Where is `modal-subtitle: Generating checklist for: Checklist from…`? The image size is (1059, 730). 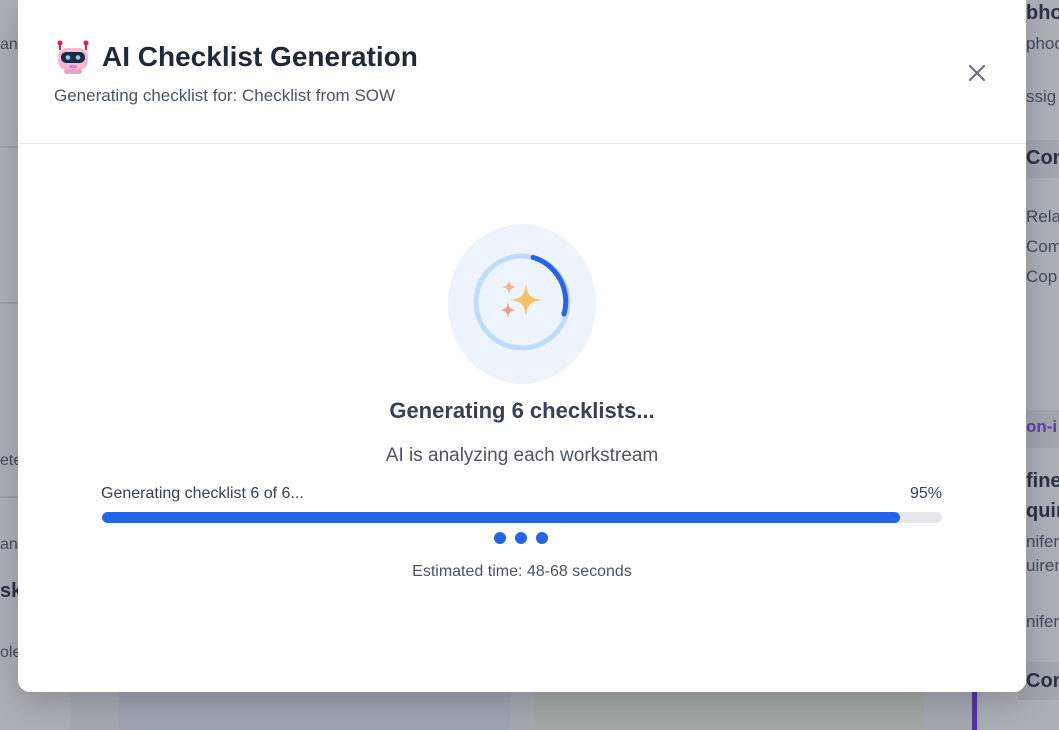
modal-subtitle: Generating checklist for: Checklist from… is located at coordinates (225, 95).